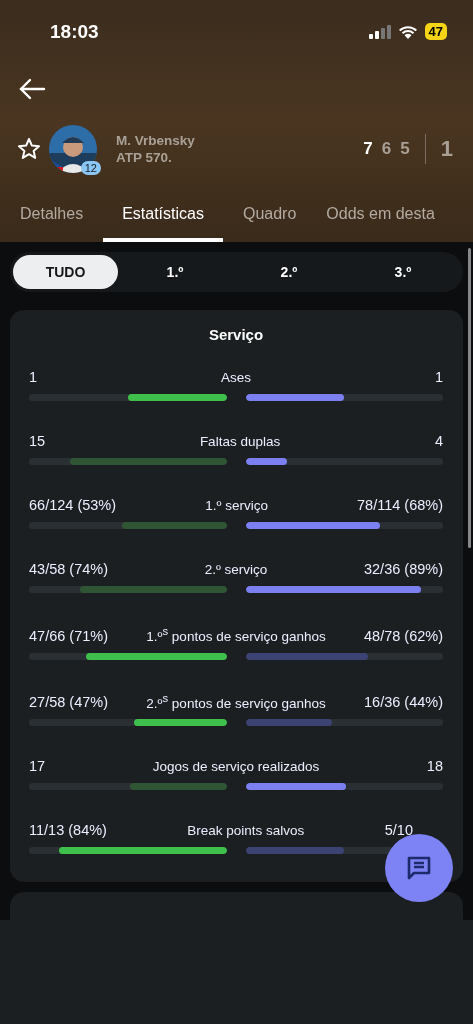 The height and width of the screenshot is (1024, 473). I want to click on stat-value: 17, so click(37, 766).